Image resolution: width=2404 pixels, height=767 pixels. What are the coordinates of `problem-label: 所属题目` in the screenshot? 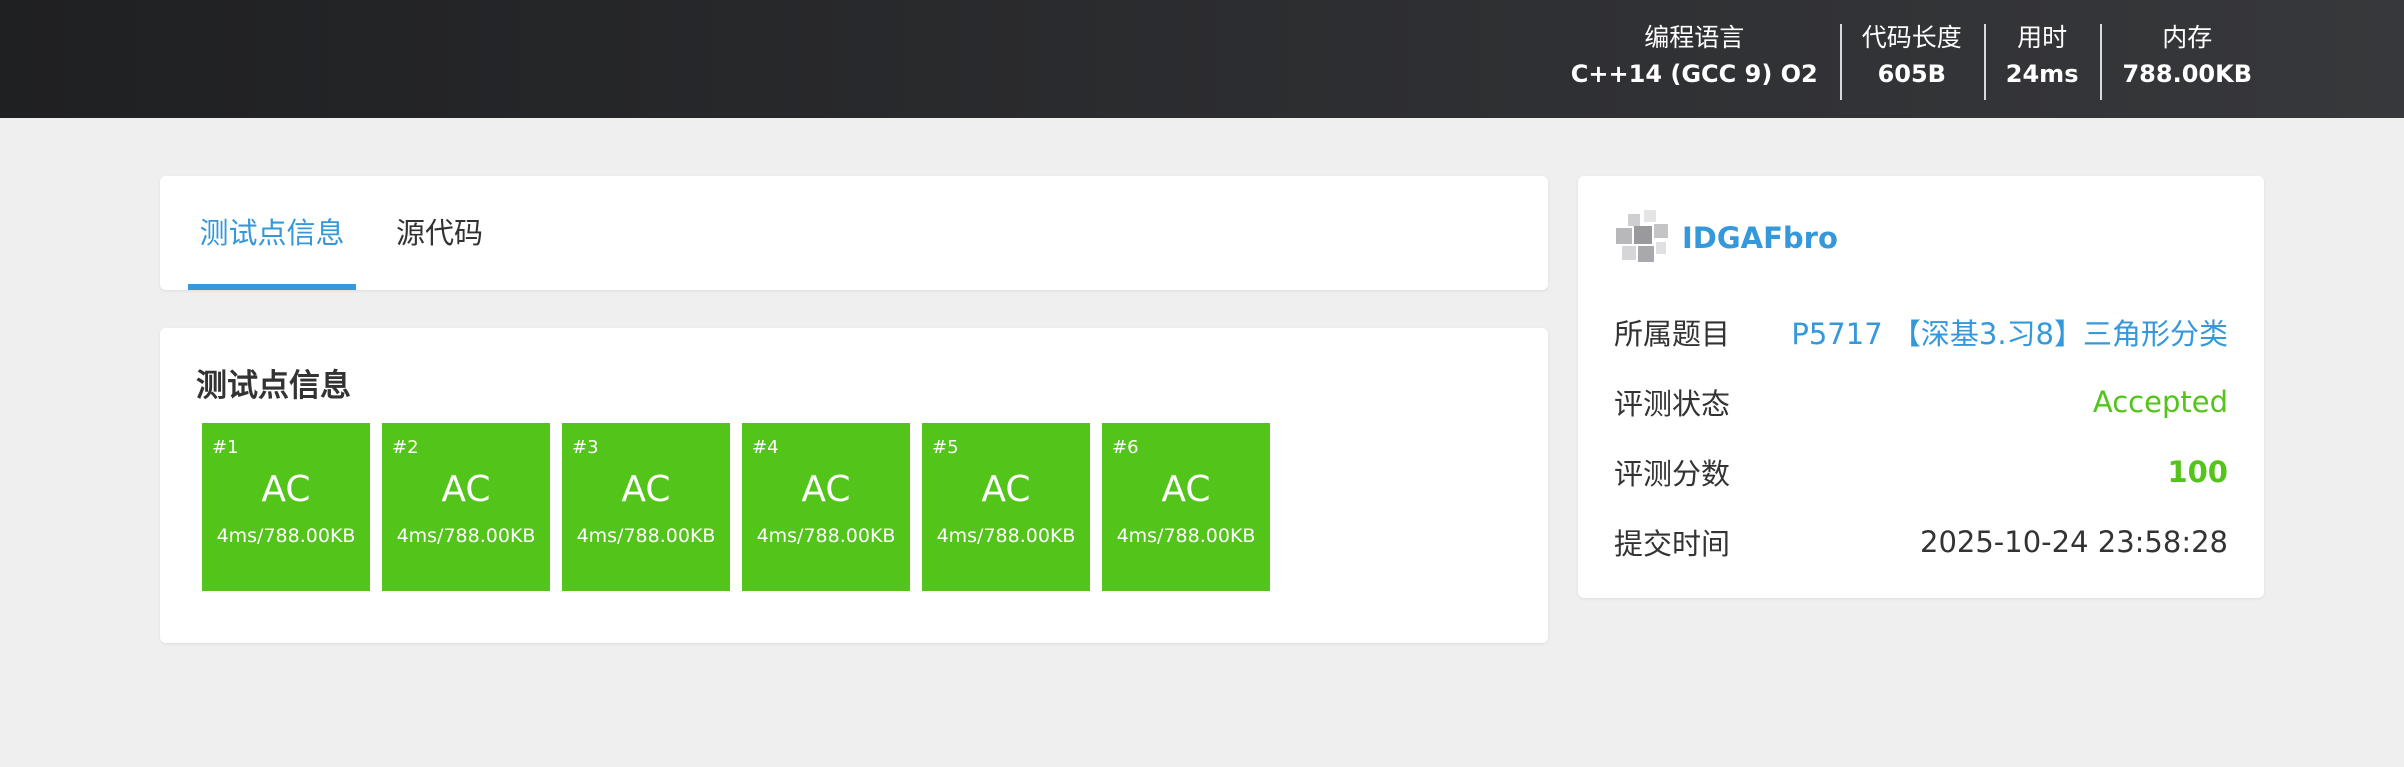 It's located at (1672, 334).